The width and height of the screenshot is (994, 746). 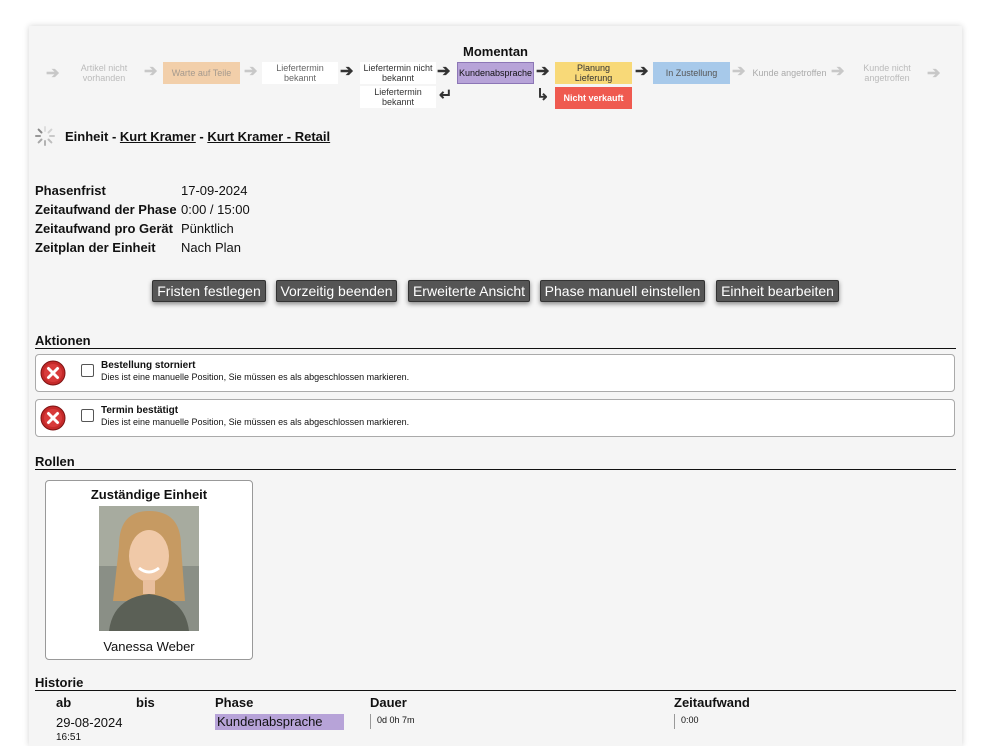 I want to click on stage-warte-auf-teile: Warte auf Teile, so click(x=201, y=73).